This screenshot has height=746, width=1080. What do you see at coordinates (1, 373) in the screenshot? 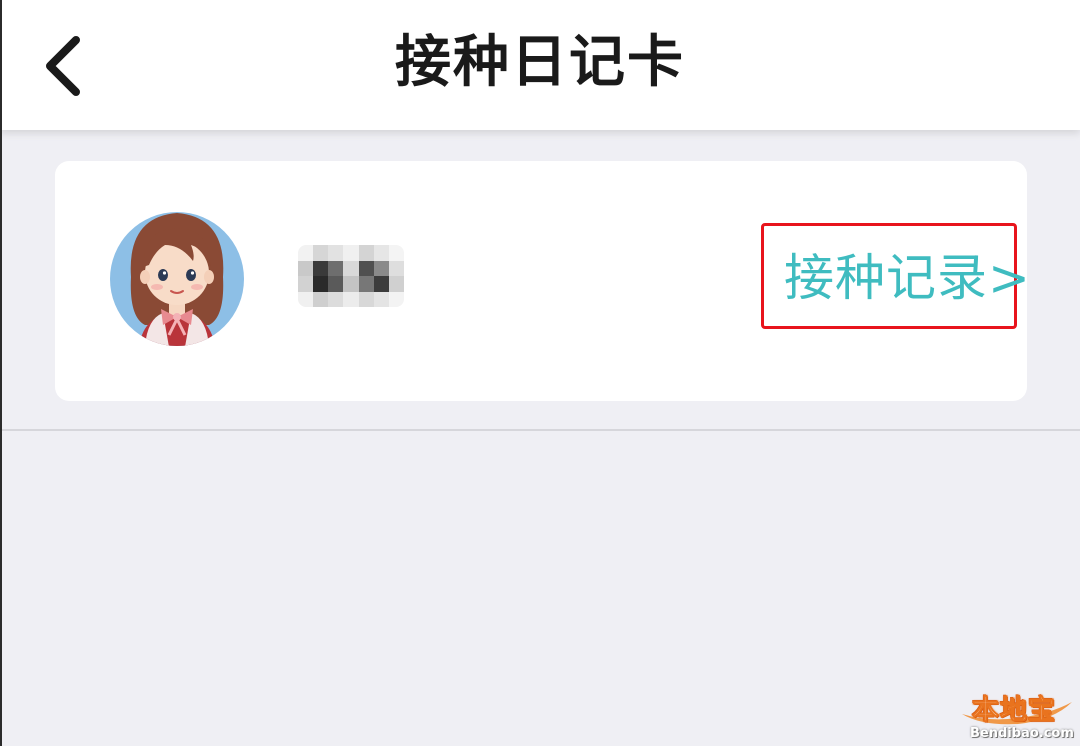
I see `screen-edge` at bounding box center [1, 373].